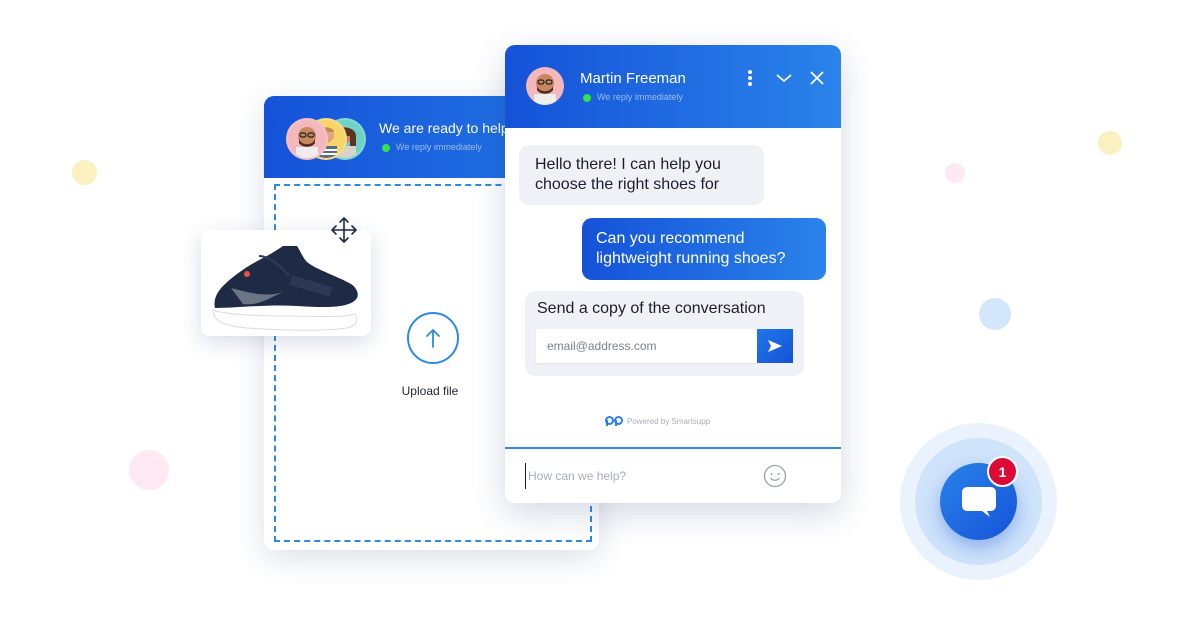  Describe the element at coordinates (614, 421) in the screenshot. I see `smartsupp-logo-icon` at that location.